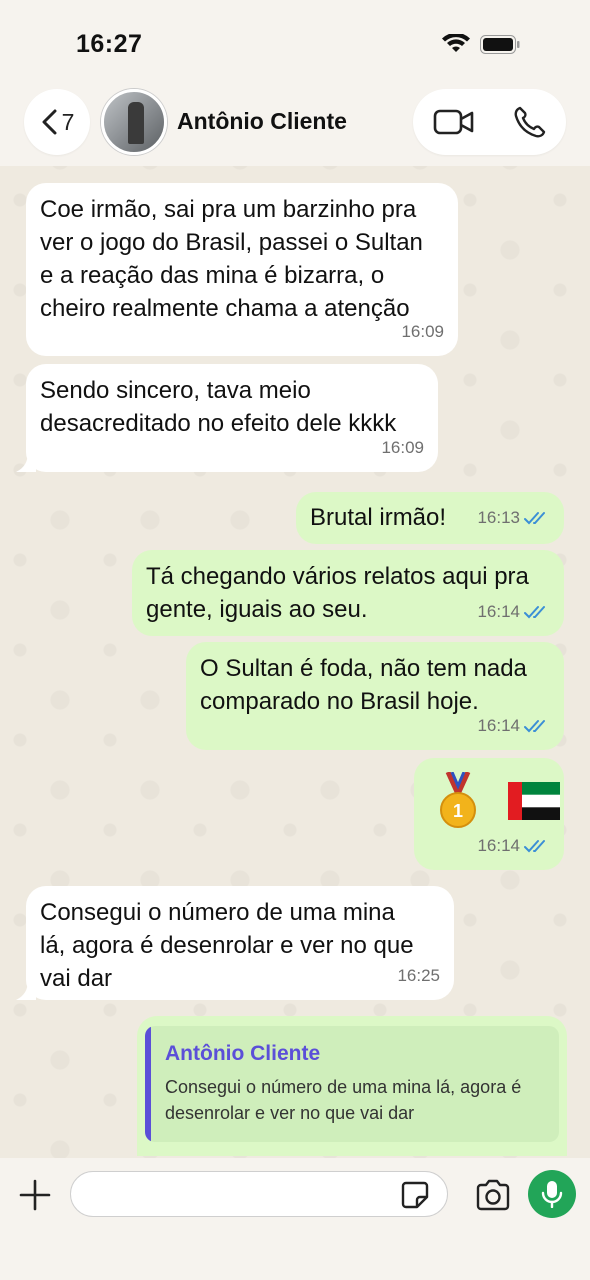  What do you see at coordinates (35, 1195) in the screenshot?
I see `plus-icon` at bounding box center [35, 1195].